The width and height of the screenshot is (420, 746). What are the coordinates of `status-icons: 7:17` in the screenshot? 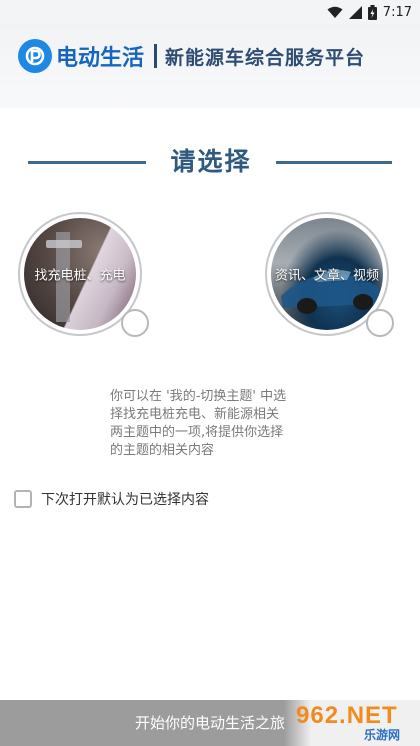 It's located at (369, 12).